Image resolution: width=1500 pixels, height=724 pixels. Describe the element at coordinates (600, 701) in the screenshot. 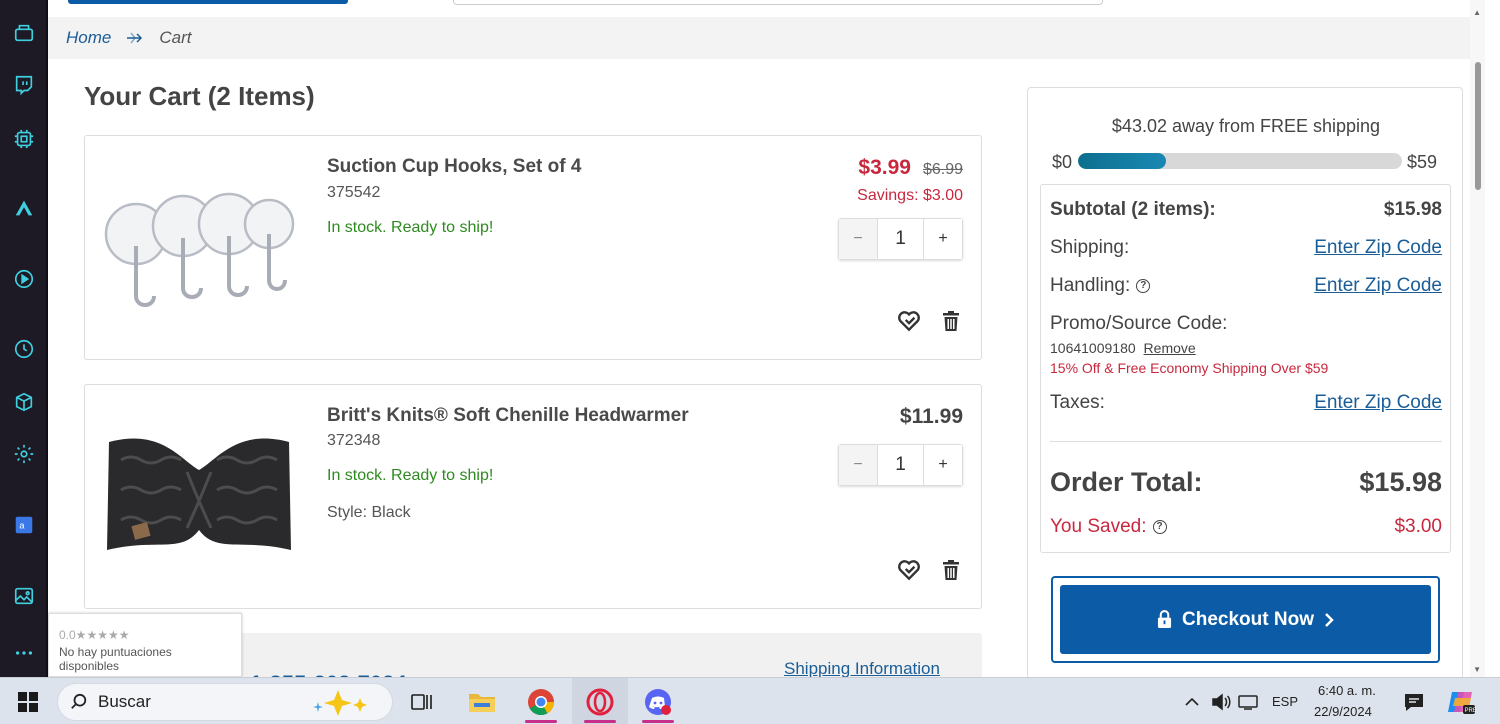

I see `opera-gx-icon` at that location.